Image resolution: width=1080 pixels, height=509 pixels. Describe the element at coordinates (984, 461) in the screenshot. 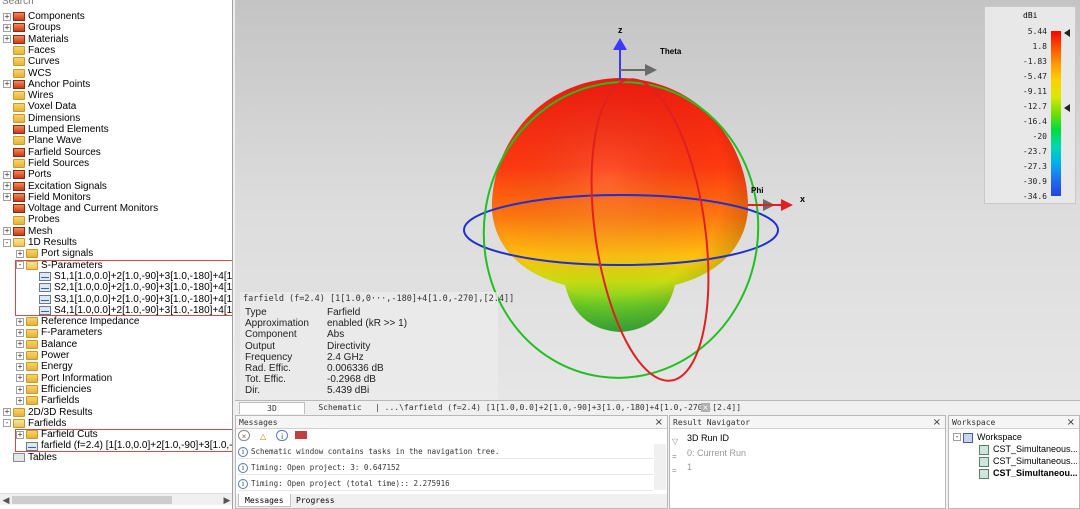

I see `project-icon` at that location.